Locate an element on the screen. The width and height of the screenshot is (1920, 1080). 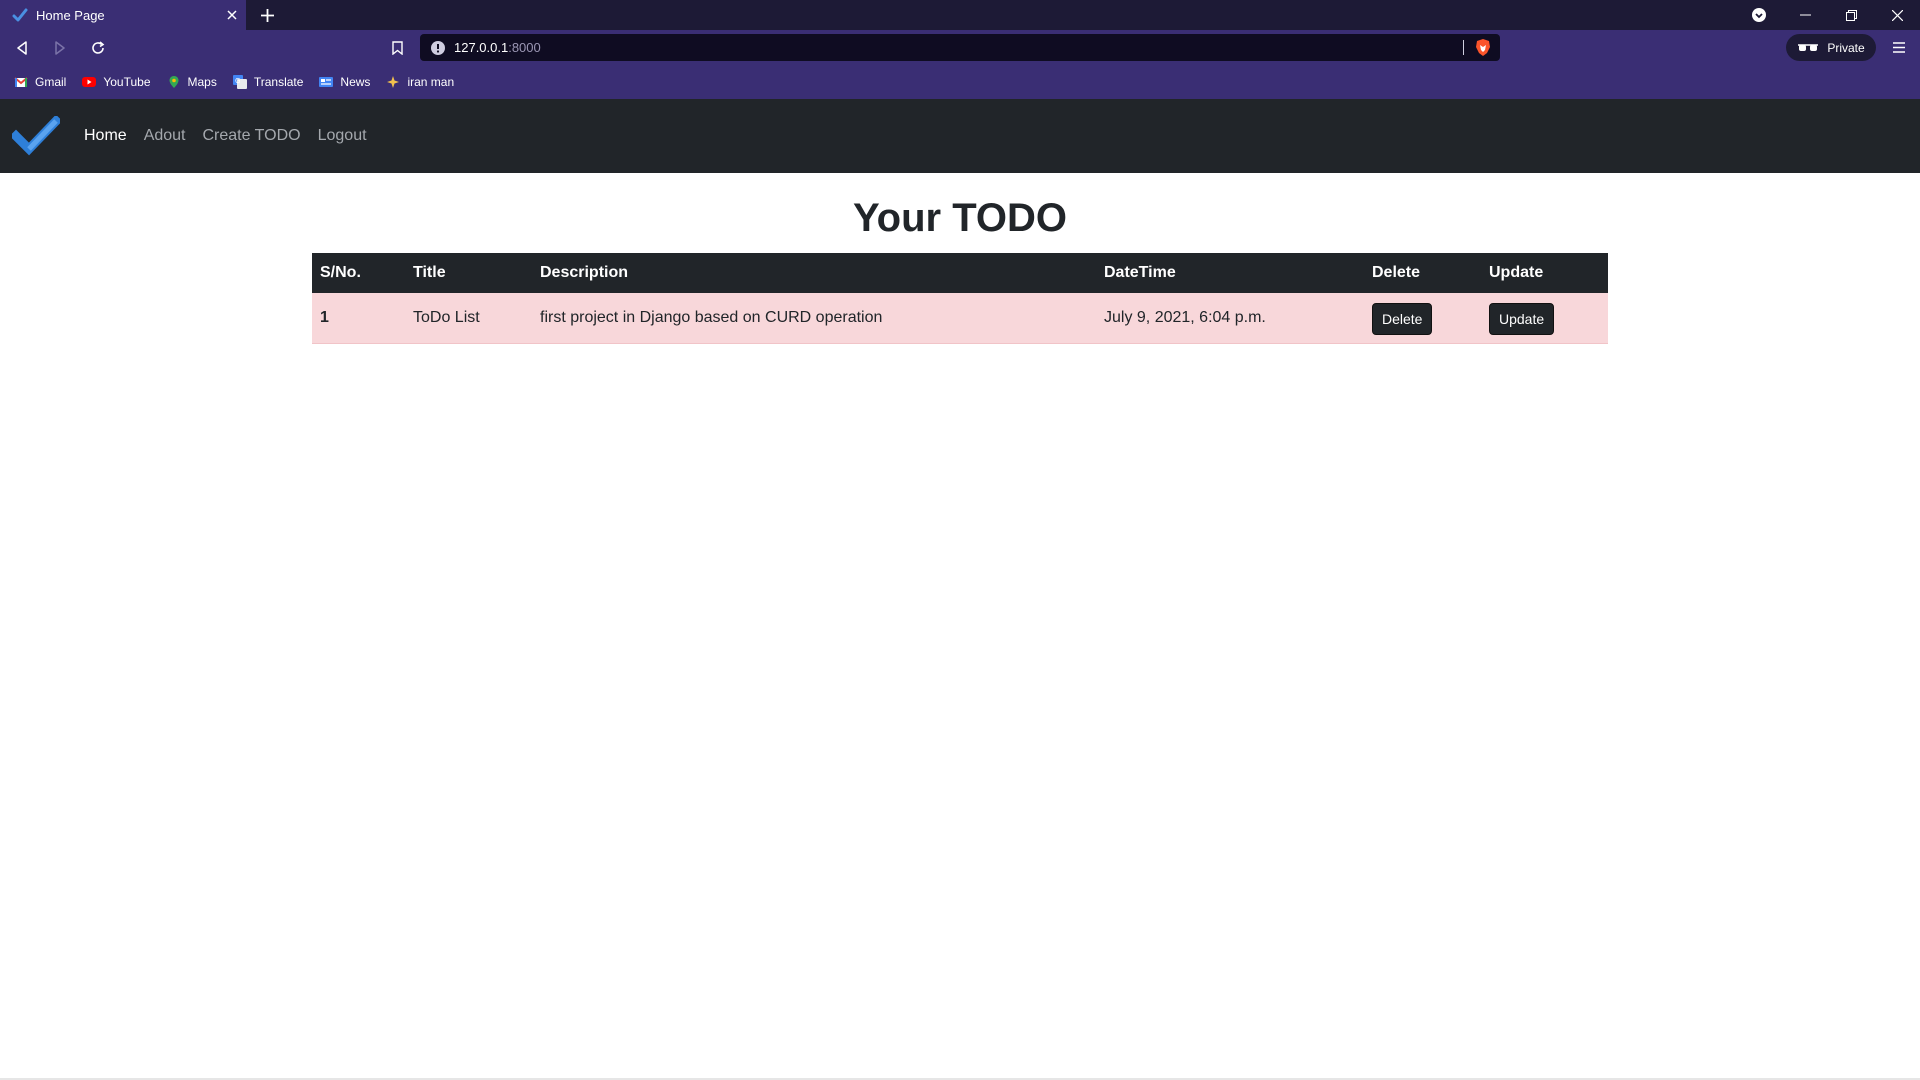
private-glasses-icon is located at coordinates (1808, 47).